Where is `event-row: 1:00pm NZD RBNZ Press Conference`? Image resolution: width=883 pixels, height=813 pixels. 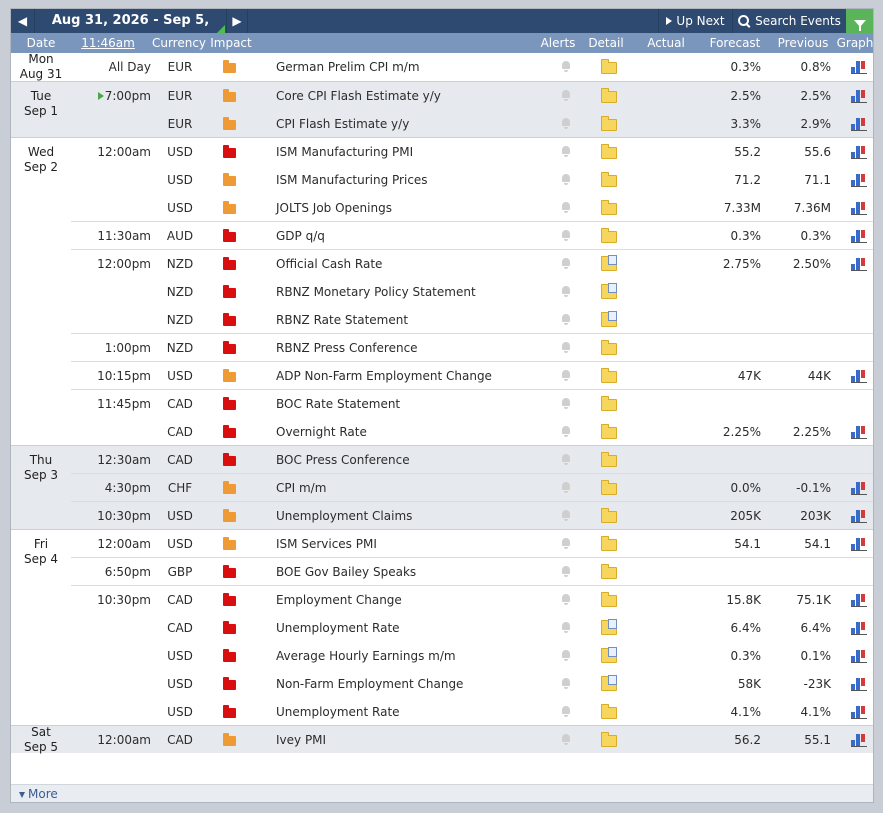 event-row: 1:00pm NZD RBNZ Press Conference is located at coordinates (472, 347).